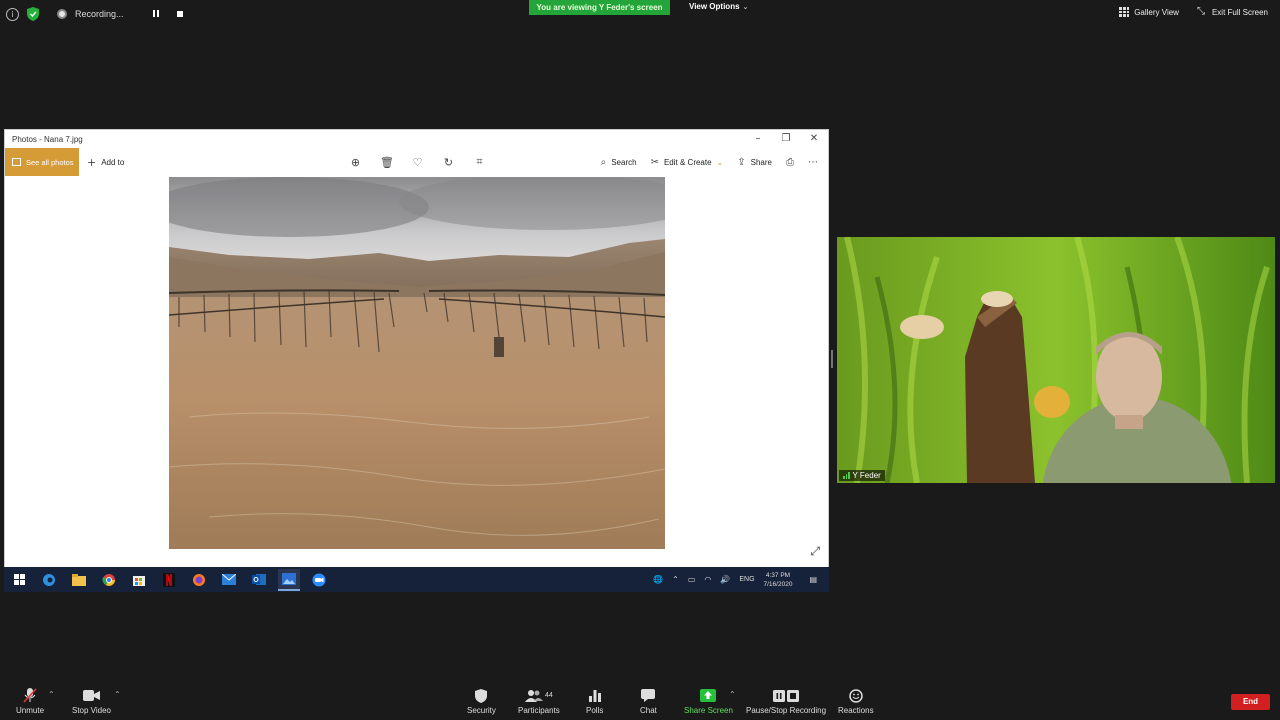 This screenshot has width=1280, height=720. Describe the element at coordinates (387, 162) in the screenshot. I see `delete-icon: 🗑` at that location.